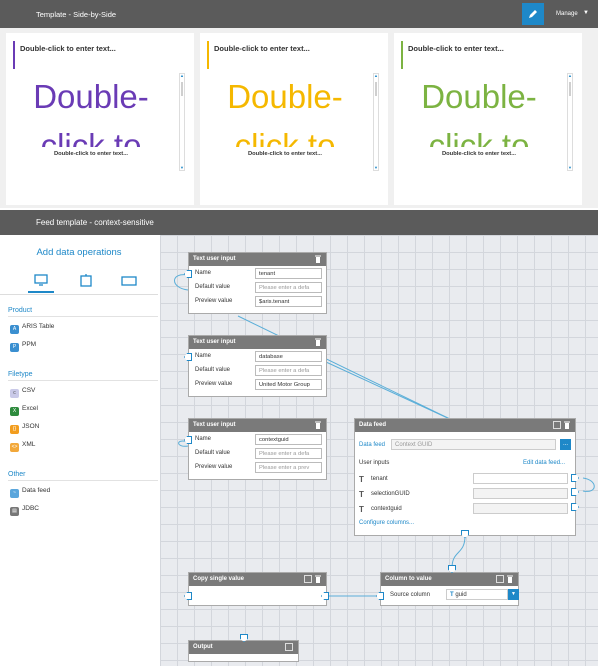  What do you see at coordinates (477, 594) in the screenshot?
I see `source-column-select: T guid` at bounding box center [477, 594].